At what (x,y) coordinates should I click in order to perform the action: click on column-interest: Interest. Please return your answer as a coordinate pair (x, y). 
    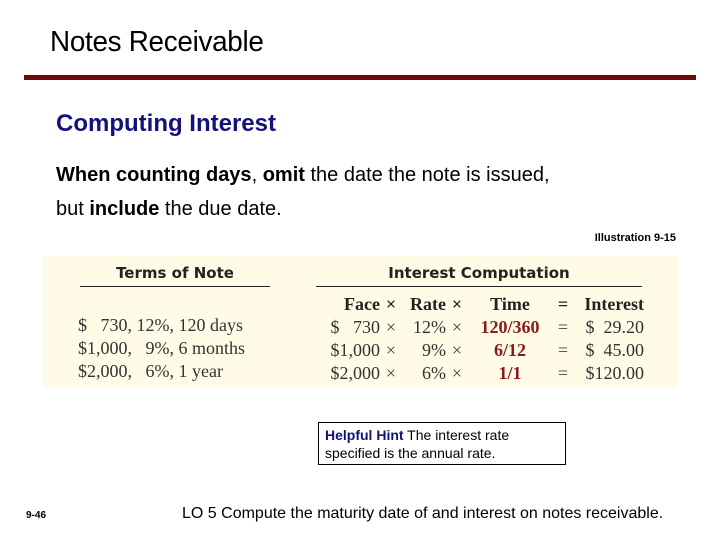
    Looking at the image, I should click on (614, 304).